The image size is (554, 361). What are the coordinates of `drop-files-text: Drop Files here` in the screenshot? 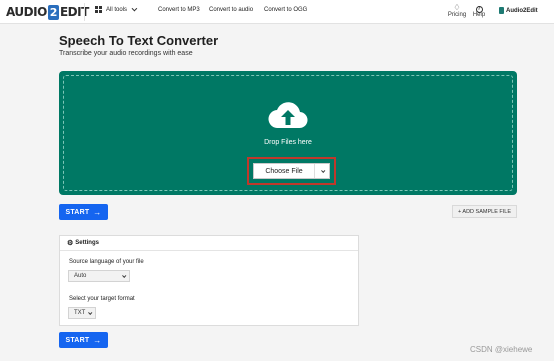 It's located at (288, 142).